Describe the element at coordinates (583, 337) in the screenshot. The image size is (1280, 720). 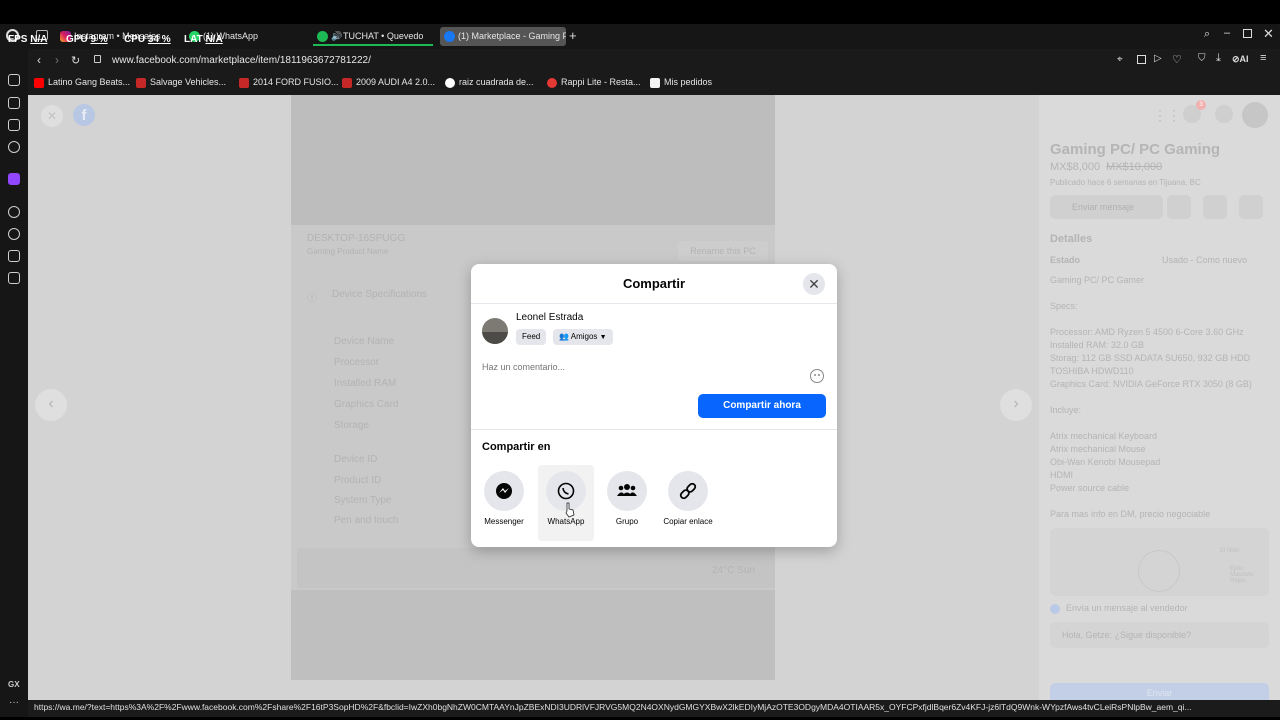
I see `audience-selector: 👥 Amigos ▼` at that location.